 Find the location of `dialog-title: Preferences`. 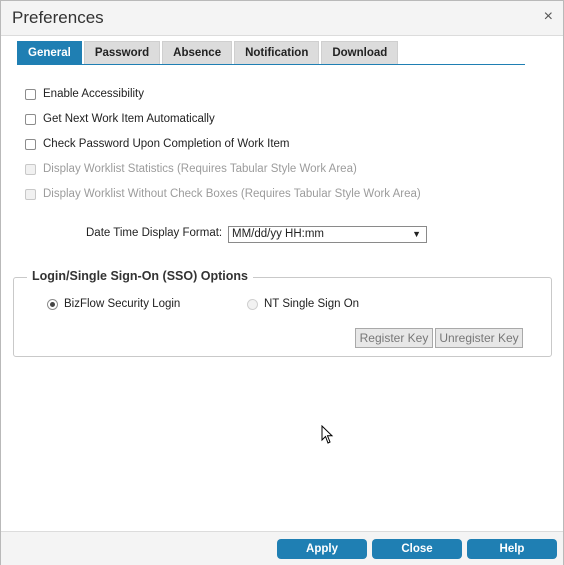

dialog-title: Preferences is located at coordinates (58, 17).